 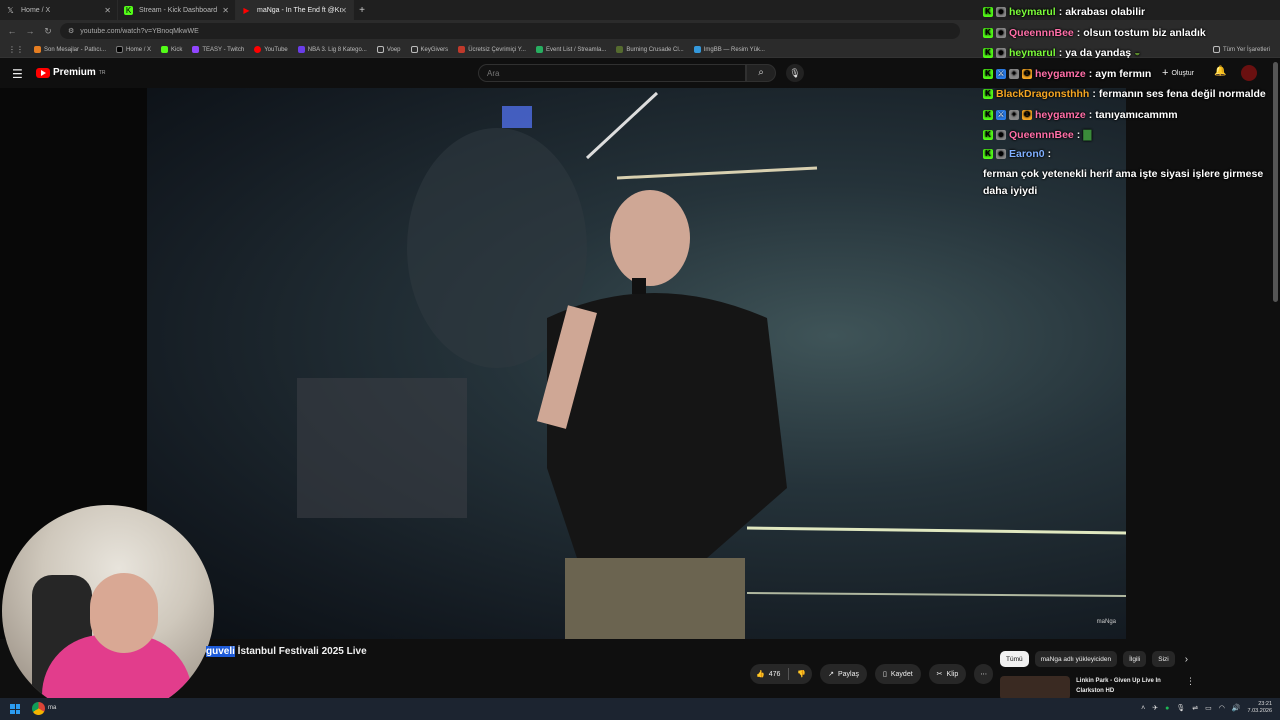 What do you see at coordinates (1180, 708) in the screenshot?
I see `mic-icon: 🎙` at bounding box center [1180, 708].